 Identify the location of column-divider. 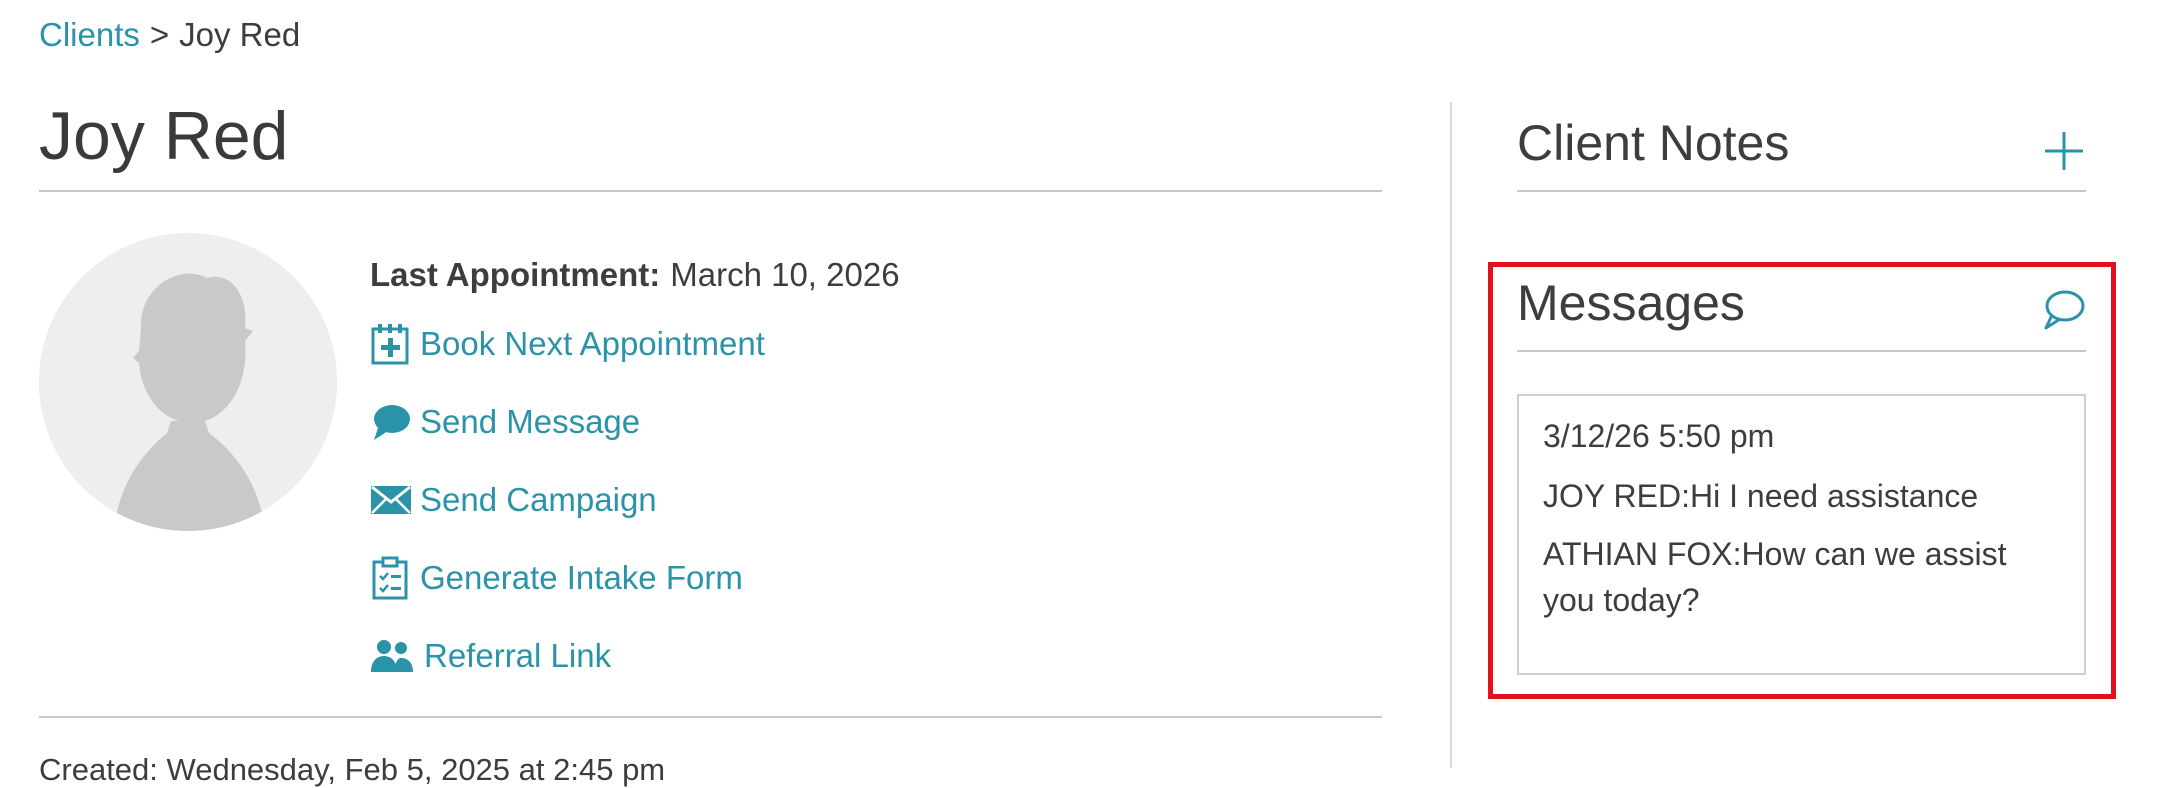
(1451, 435).